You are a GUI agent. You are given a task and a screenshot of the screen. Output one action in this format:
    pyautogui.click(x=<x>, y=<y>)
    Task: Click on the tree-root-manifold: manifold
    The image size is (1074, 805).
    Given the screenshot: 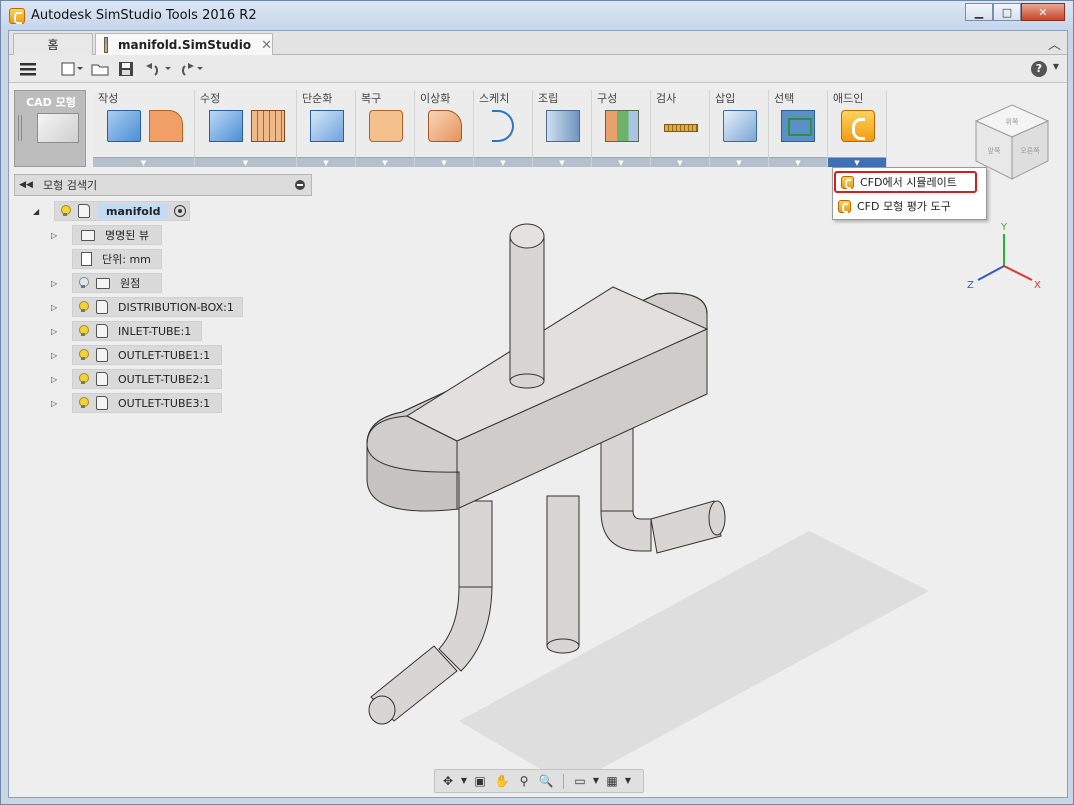 What is the action you would take?
    pyautogui.click(x=122, y=211)
    